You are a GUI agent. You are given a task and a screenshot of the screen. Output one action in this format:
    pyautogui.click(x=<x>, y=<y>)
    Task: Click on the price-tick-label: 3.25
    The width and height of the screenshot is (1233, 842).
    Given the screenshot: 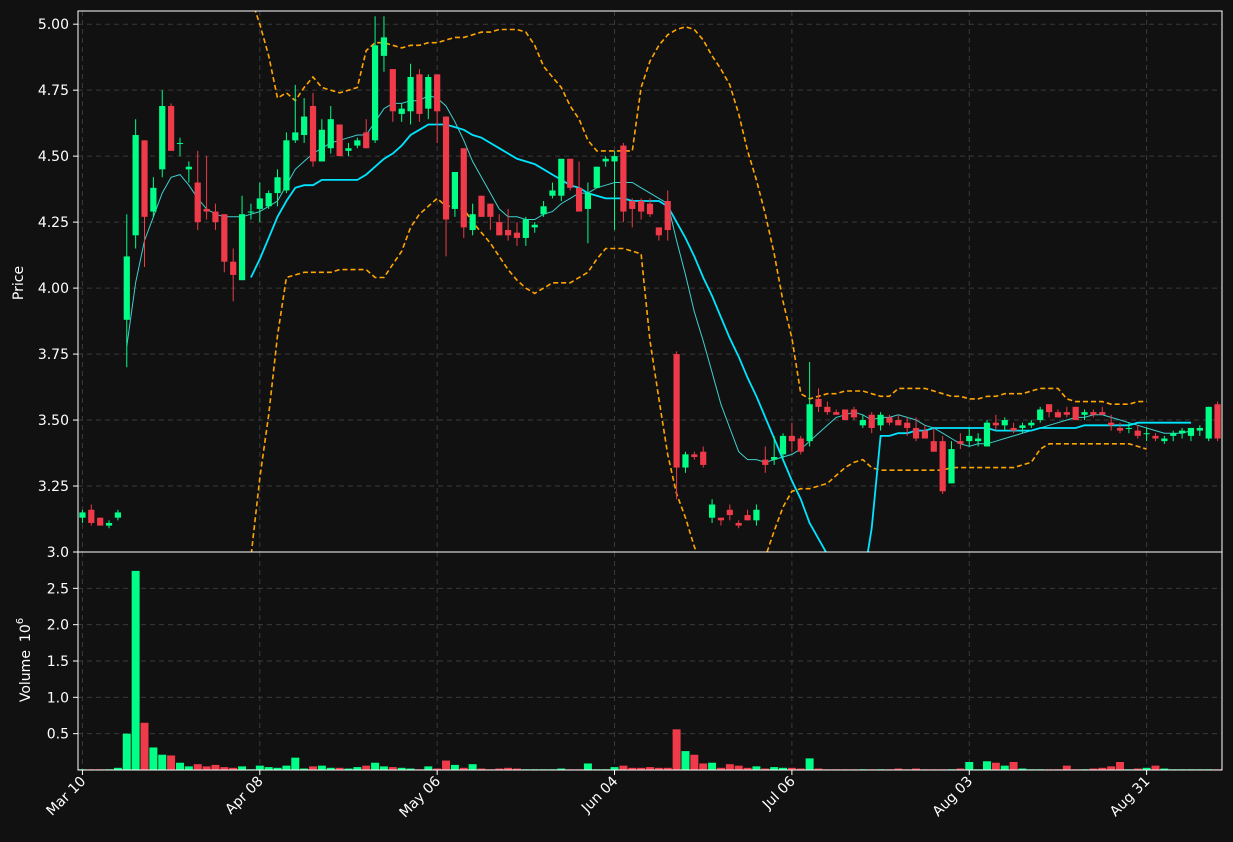 What is the action you would take?
    pyautogui.click(x=53, y=487)
    